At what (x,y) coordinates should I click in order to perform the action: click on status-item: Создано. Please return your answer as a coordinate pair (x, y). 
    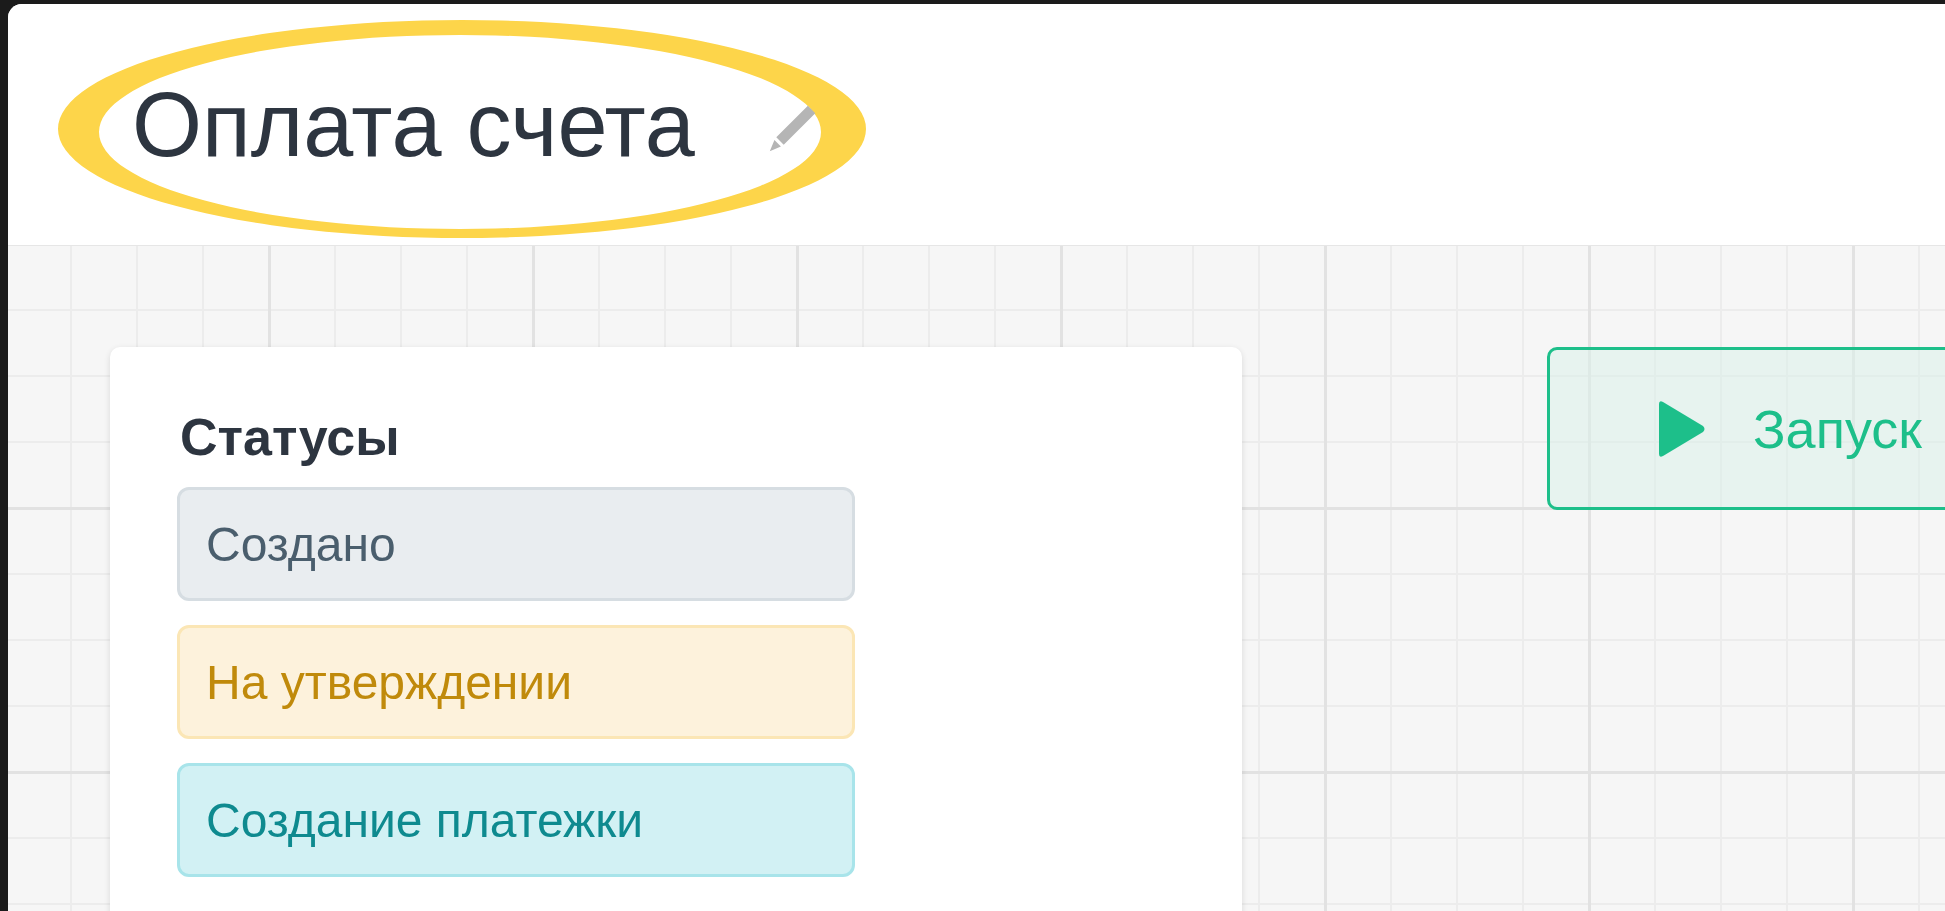
    Looking at the image, I should click on (516, 544).